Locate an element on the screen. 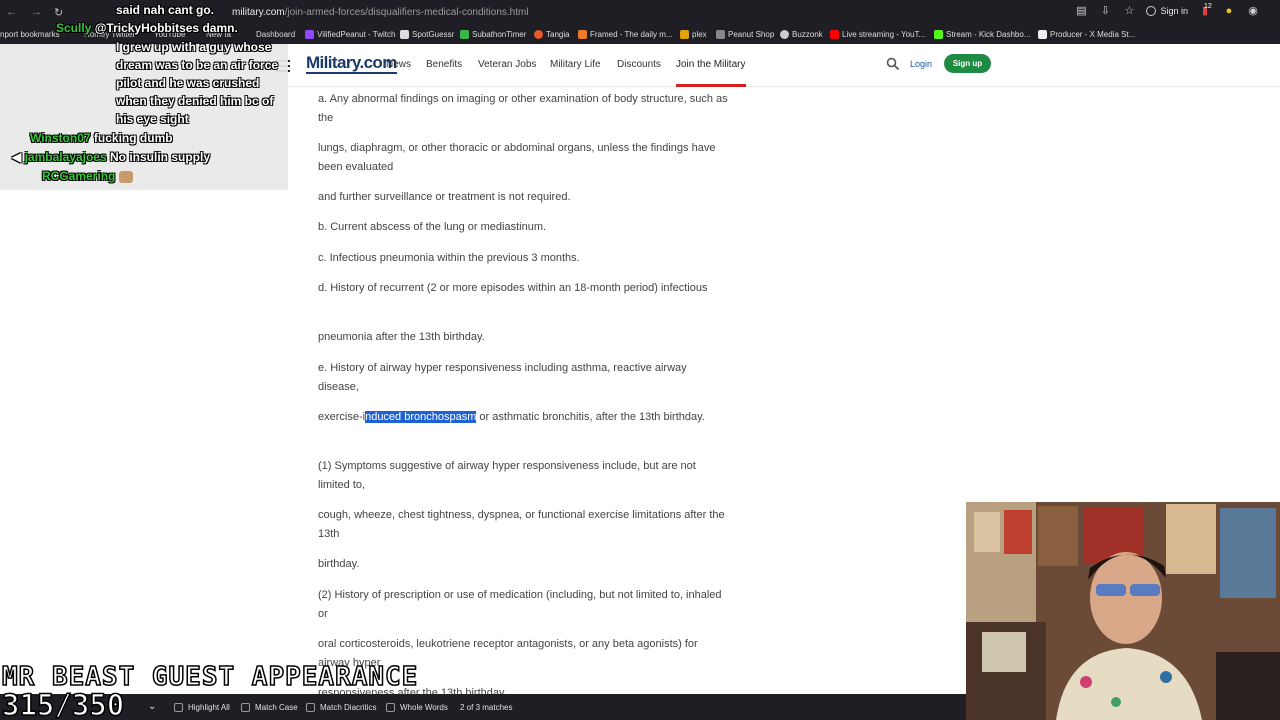 This screenshot has height=720, width=1280. globe-icon is located at coordinates (784, 34).